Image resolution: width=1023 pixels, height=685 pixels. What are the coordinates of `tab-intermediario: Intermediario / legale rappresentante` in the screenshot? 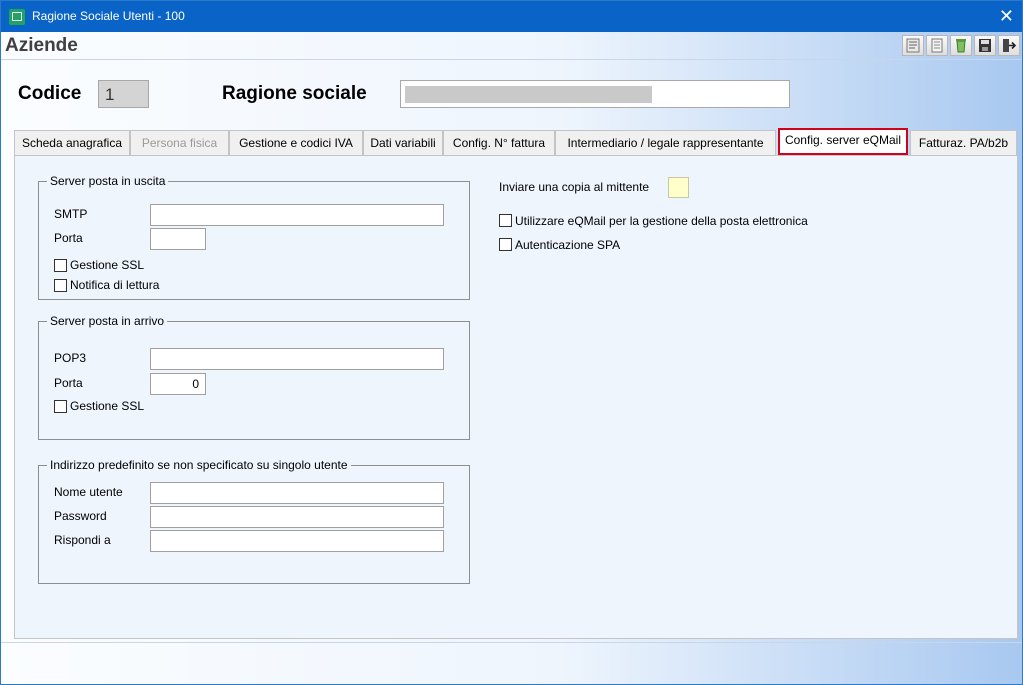 It's located at (665, 142).